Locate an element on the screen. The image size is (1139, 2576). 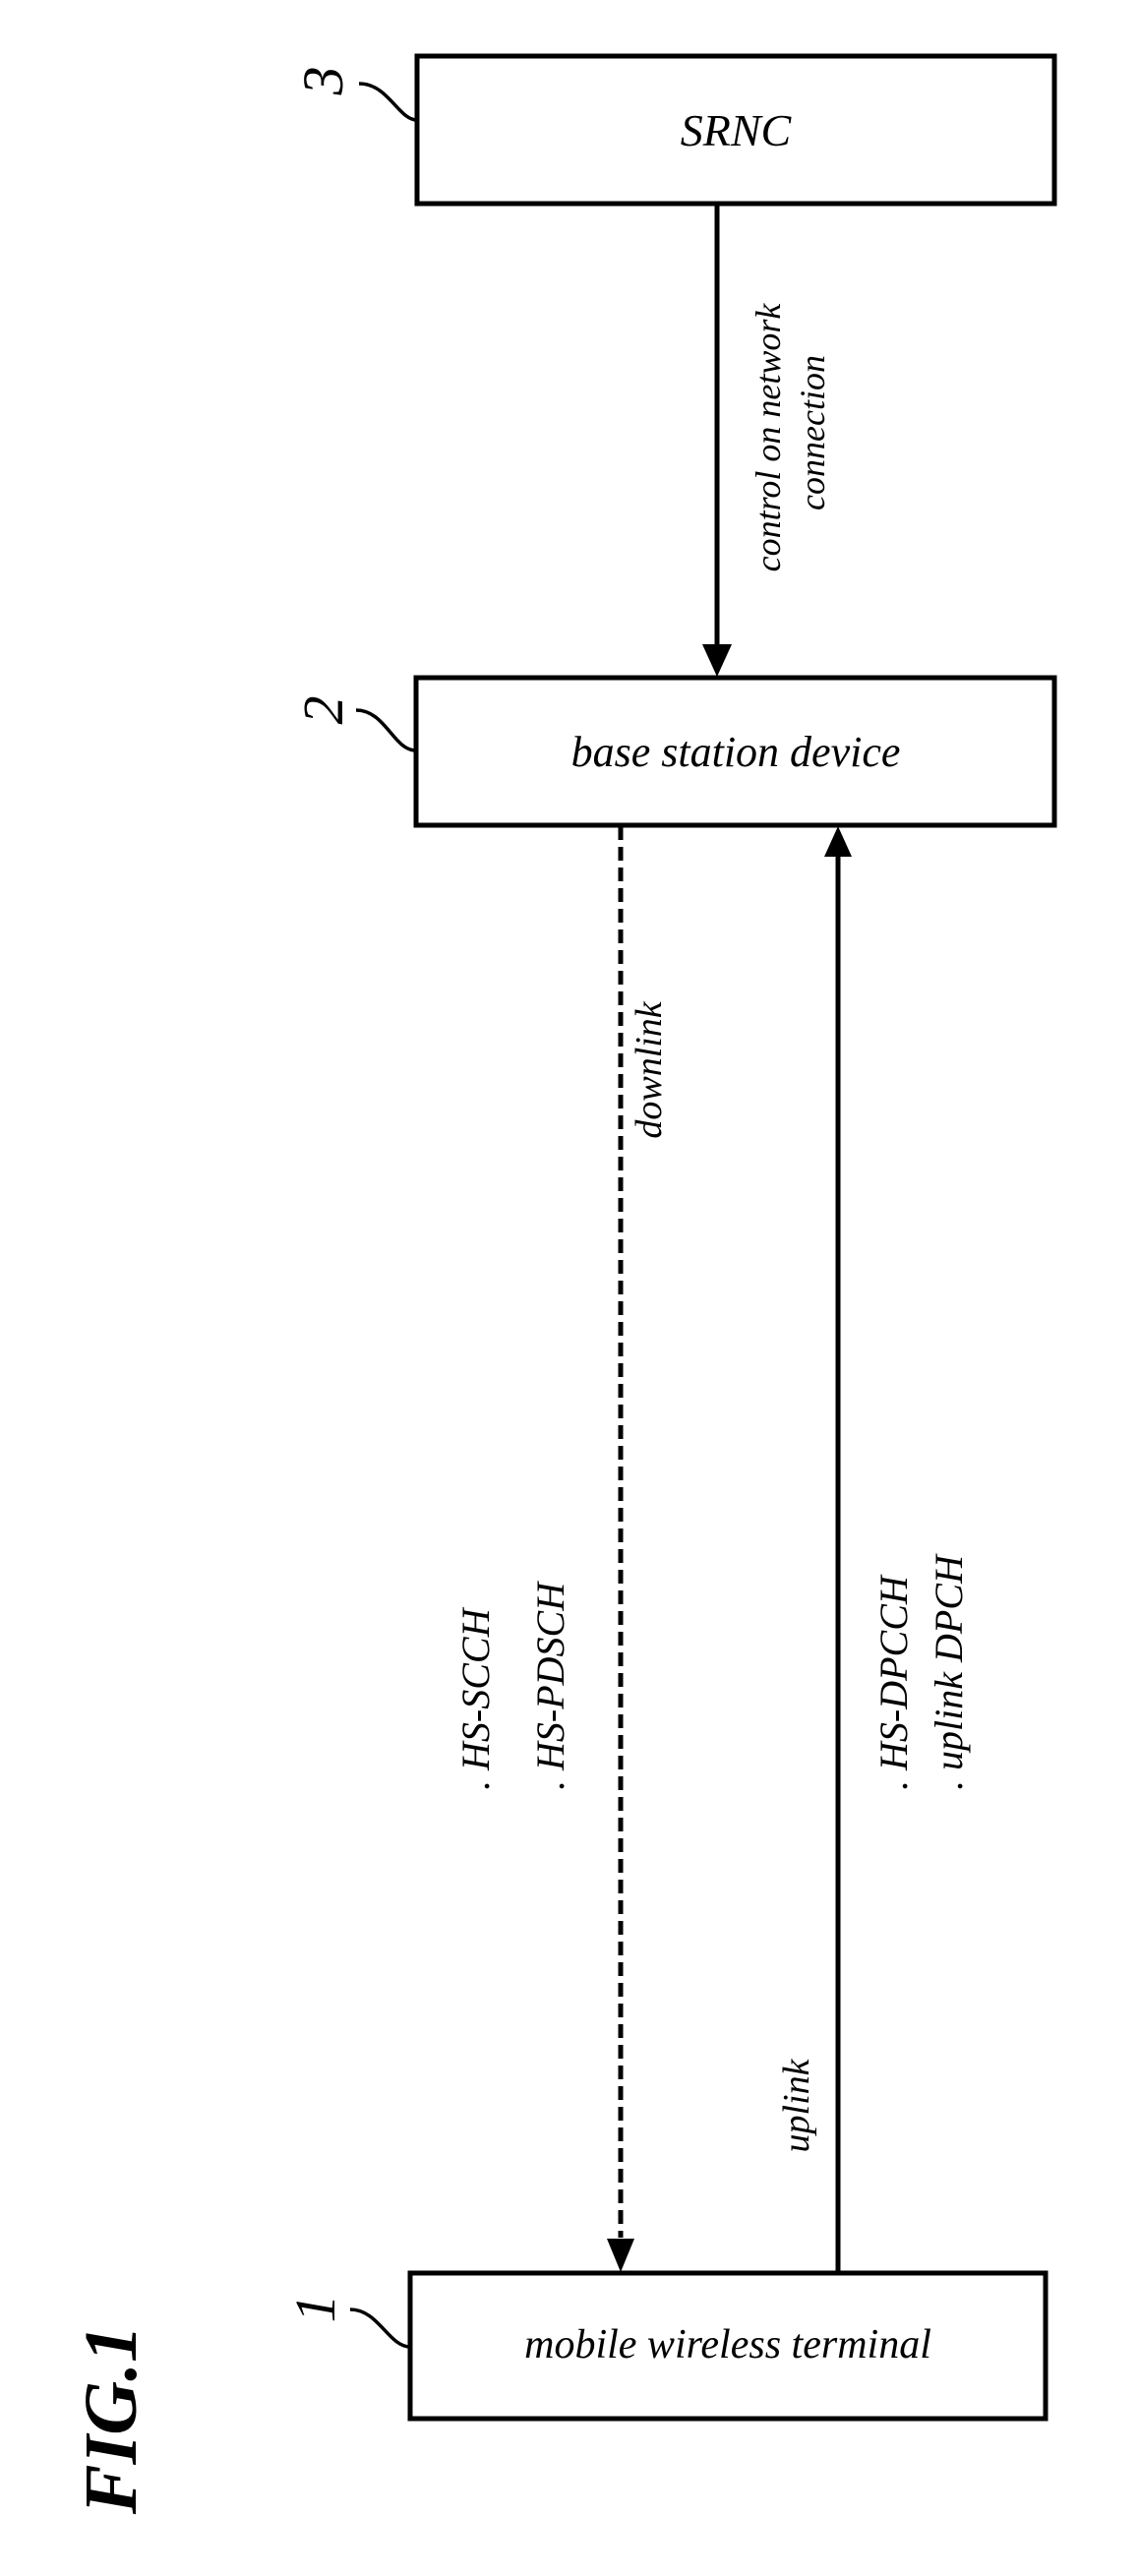
srnc-node: SRNC is located at coordinates (735, 130).